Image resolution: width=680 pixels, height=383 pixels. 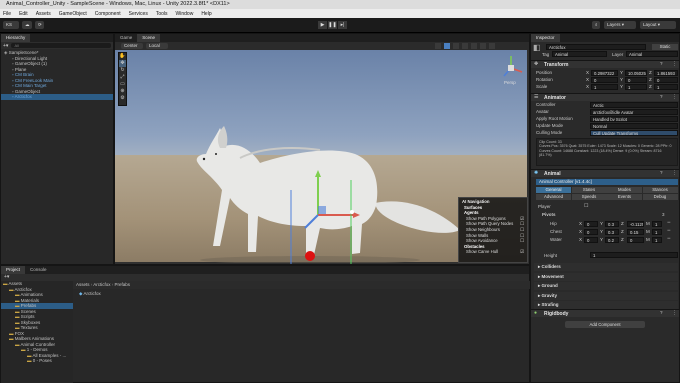 What do you see at coordinates (606, 267) in the screenshot?
I see `foldout-colliders: ▸ Colliders` at bounding box center [606, 267].